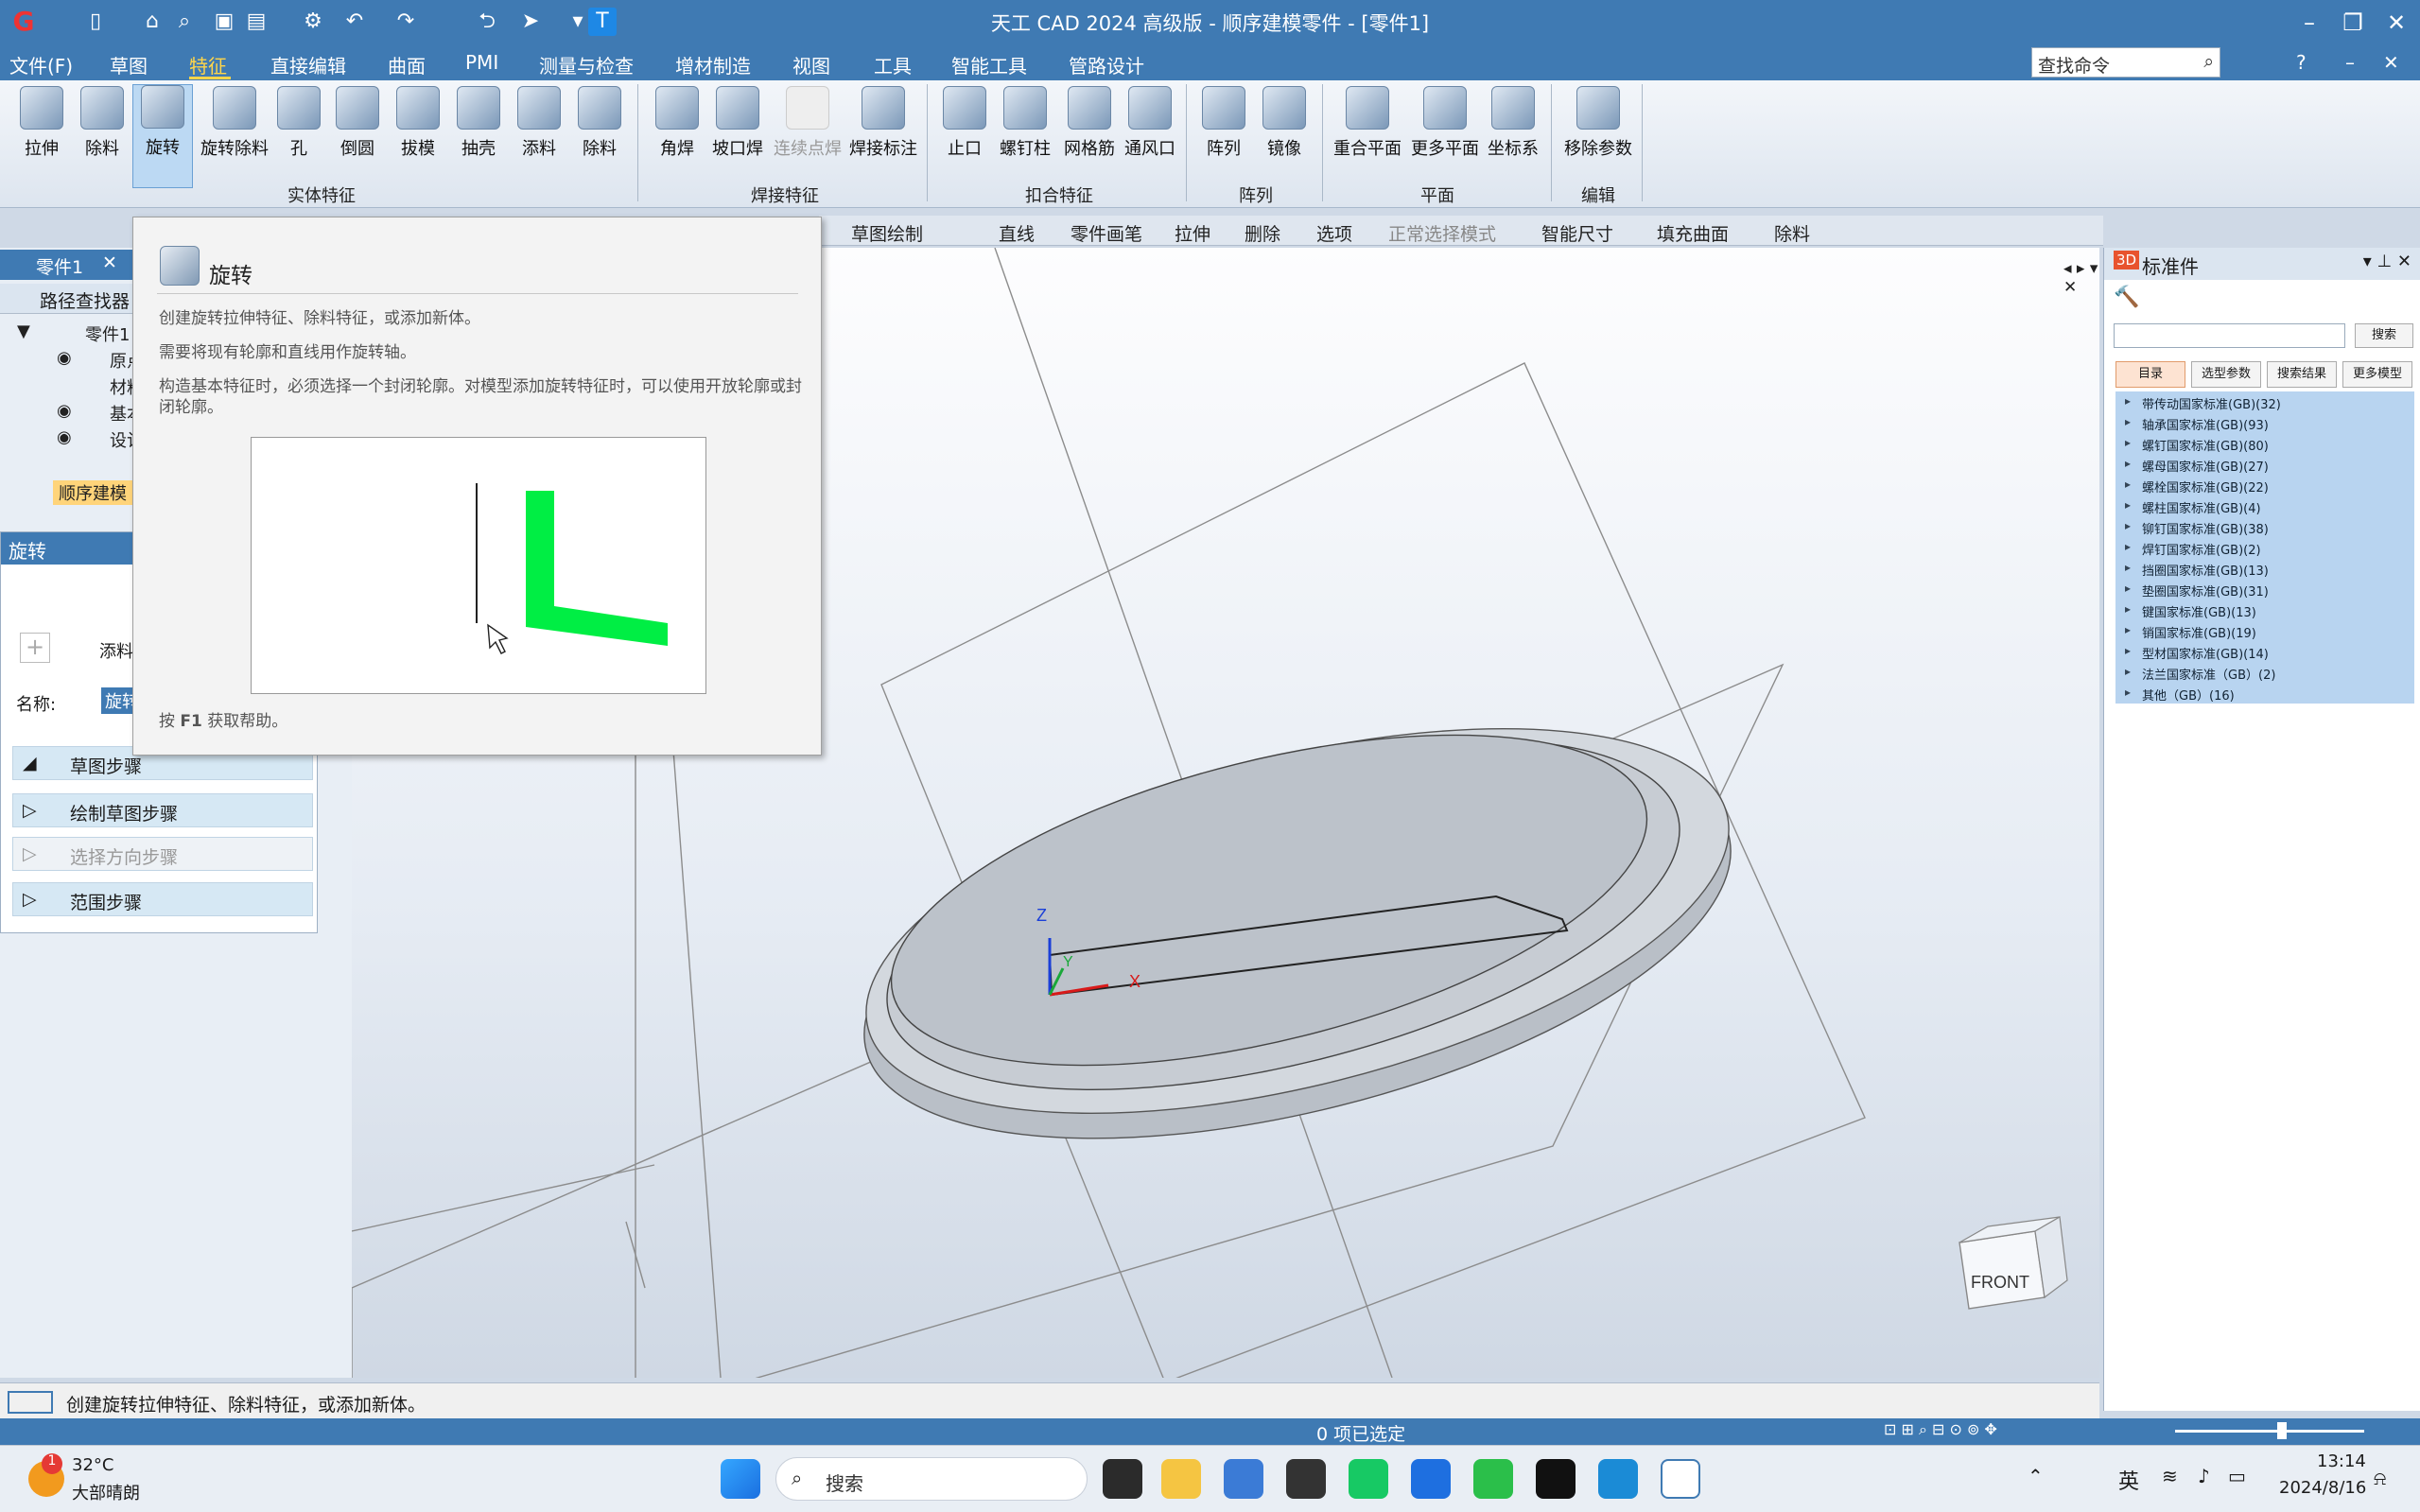  I want to click on tree-item-part: 零件1, so click(108, 334).